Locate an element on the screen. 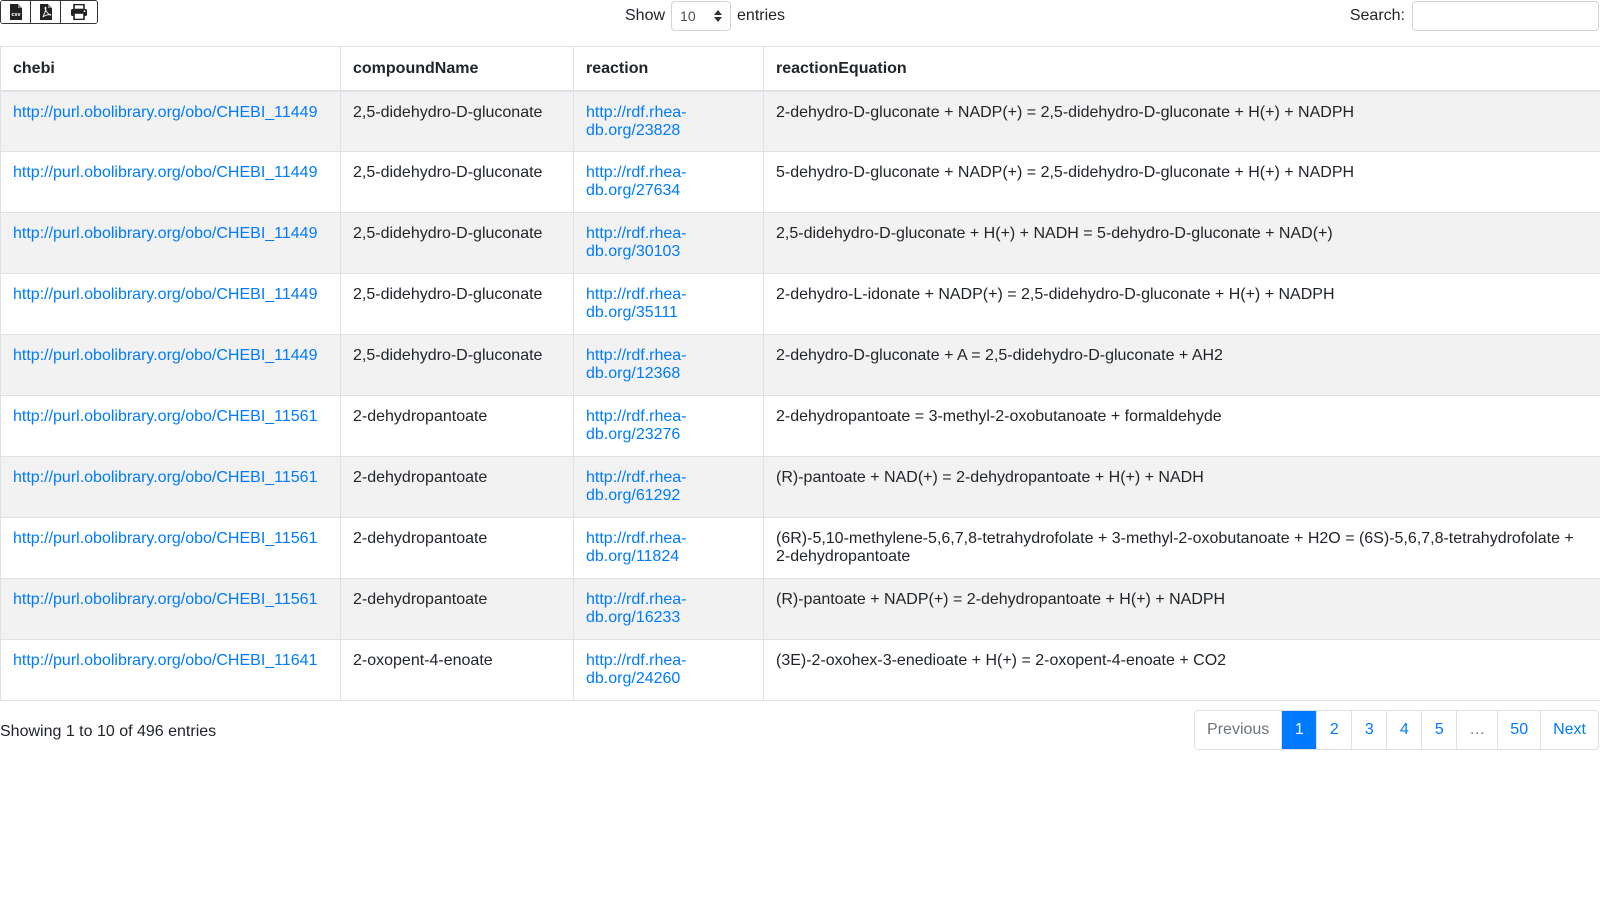  reaction-link: http://rdf.rhea-db.org/30103 is located at coordinates (636, 242).